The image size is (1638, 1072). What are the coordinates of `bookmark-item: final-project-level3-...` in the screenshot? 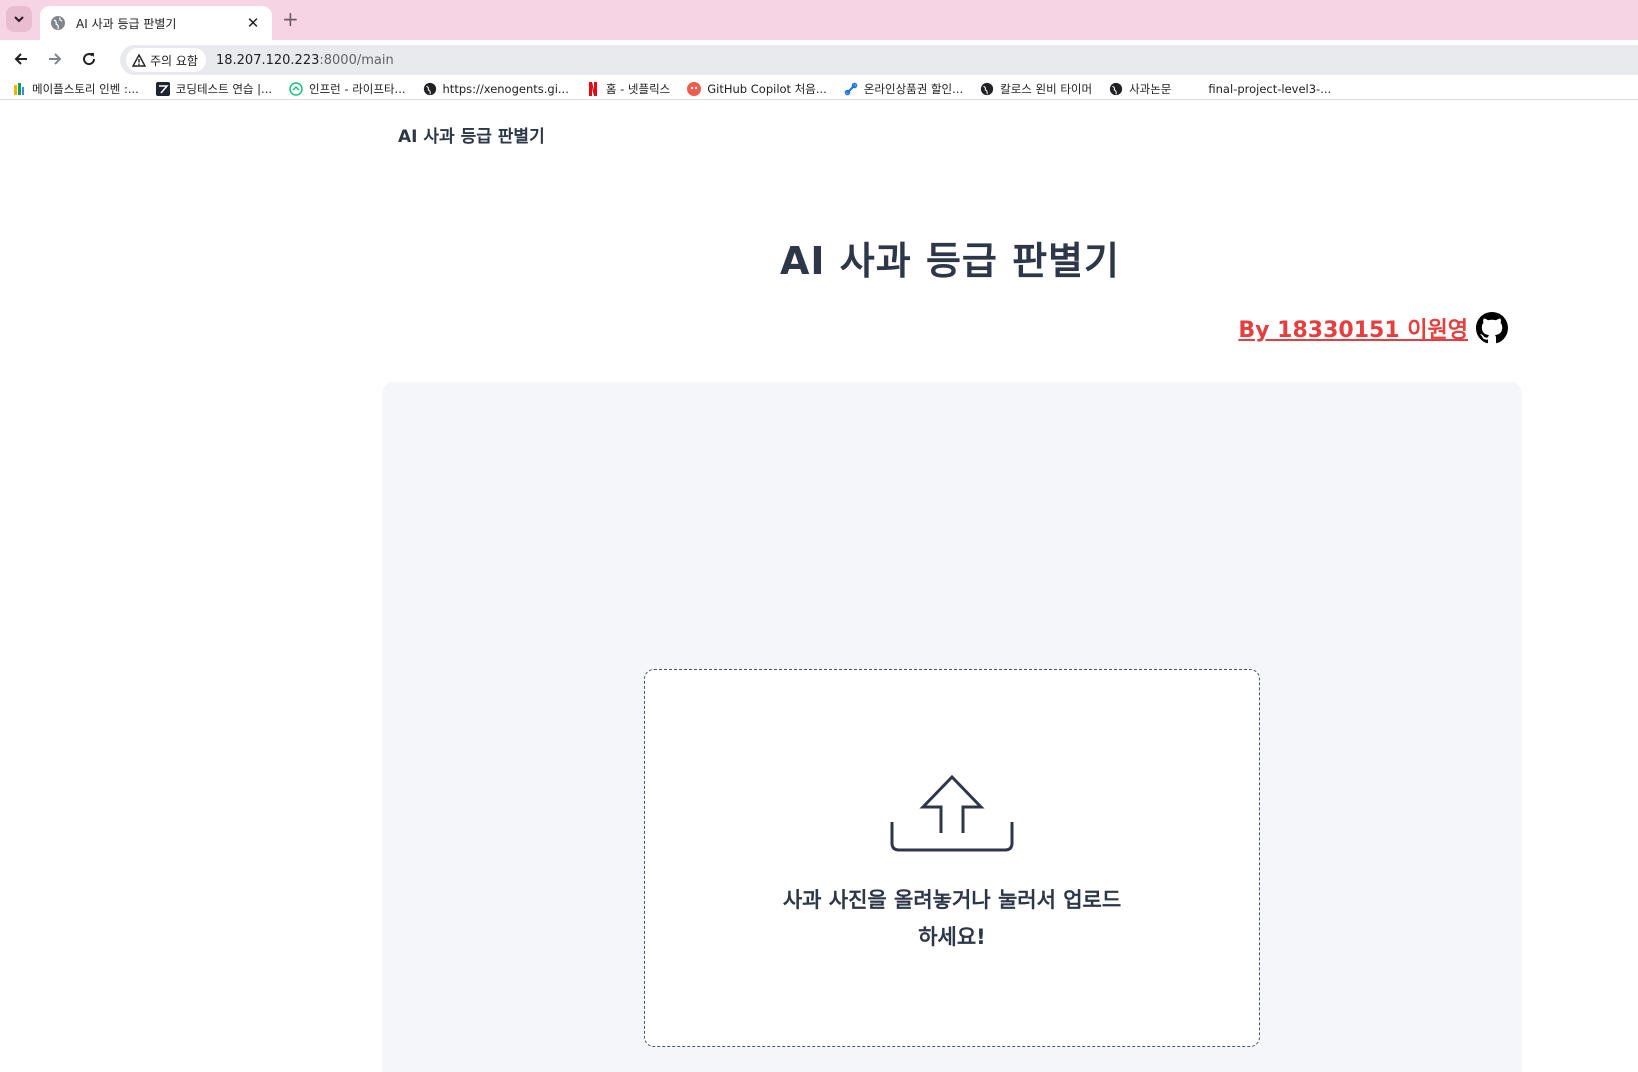 It's located at (1269, 89).